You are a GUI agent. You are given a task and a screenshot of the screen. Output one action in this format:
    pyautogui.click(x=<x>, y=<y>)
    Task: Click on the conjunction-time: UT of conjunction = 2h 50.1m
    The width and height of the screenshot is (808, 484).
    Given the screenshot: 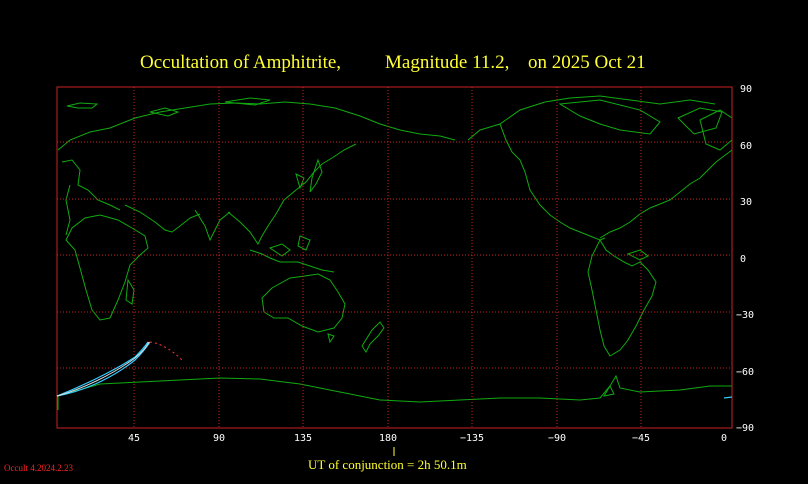 What is the action you would take?
    pyautogui.click(x=387, y=464)
    